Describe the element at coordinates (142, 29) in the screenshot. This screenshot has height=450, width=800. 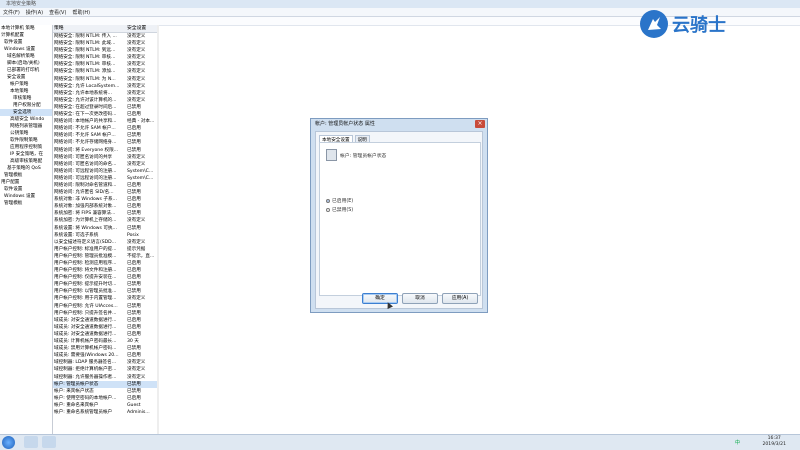
I see `column-header-setting: 安全设置` at that location.